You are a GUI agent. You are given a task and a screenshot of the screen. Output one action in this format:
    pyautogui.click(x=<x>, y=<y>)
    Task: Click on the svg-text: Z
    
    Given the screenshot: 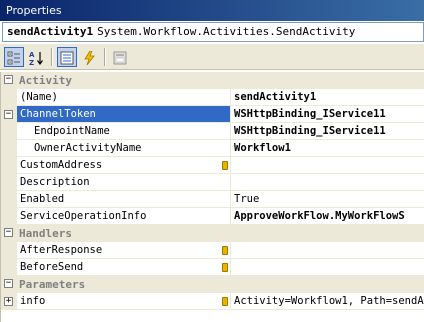 What is the action you would take?
    pyautogui.click(x=31, y=62)
    